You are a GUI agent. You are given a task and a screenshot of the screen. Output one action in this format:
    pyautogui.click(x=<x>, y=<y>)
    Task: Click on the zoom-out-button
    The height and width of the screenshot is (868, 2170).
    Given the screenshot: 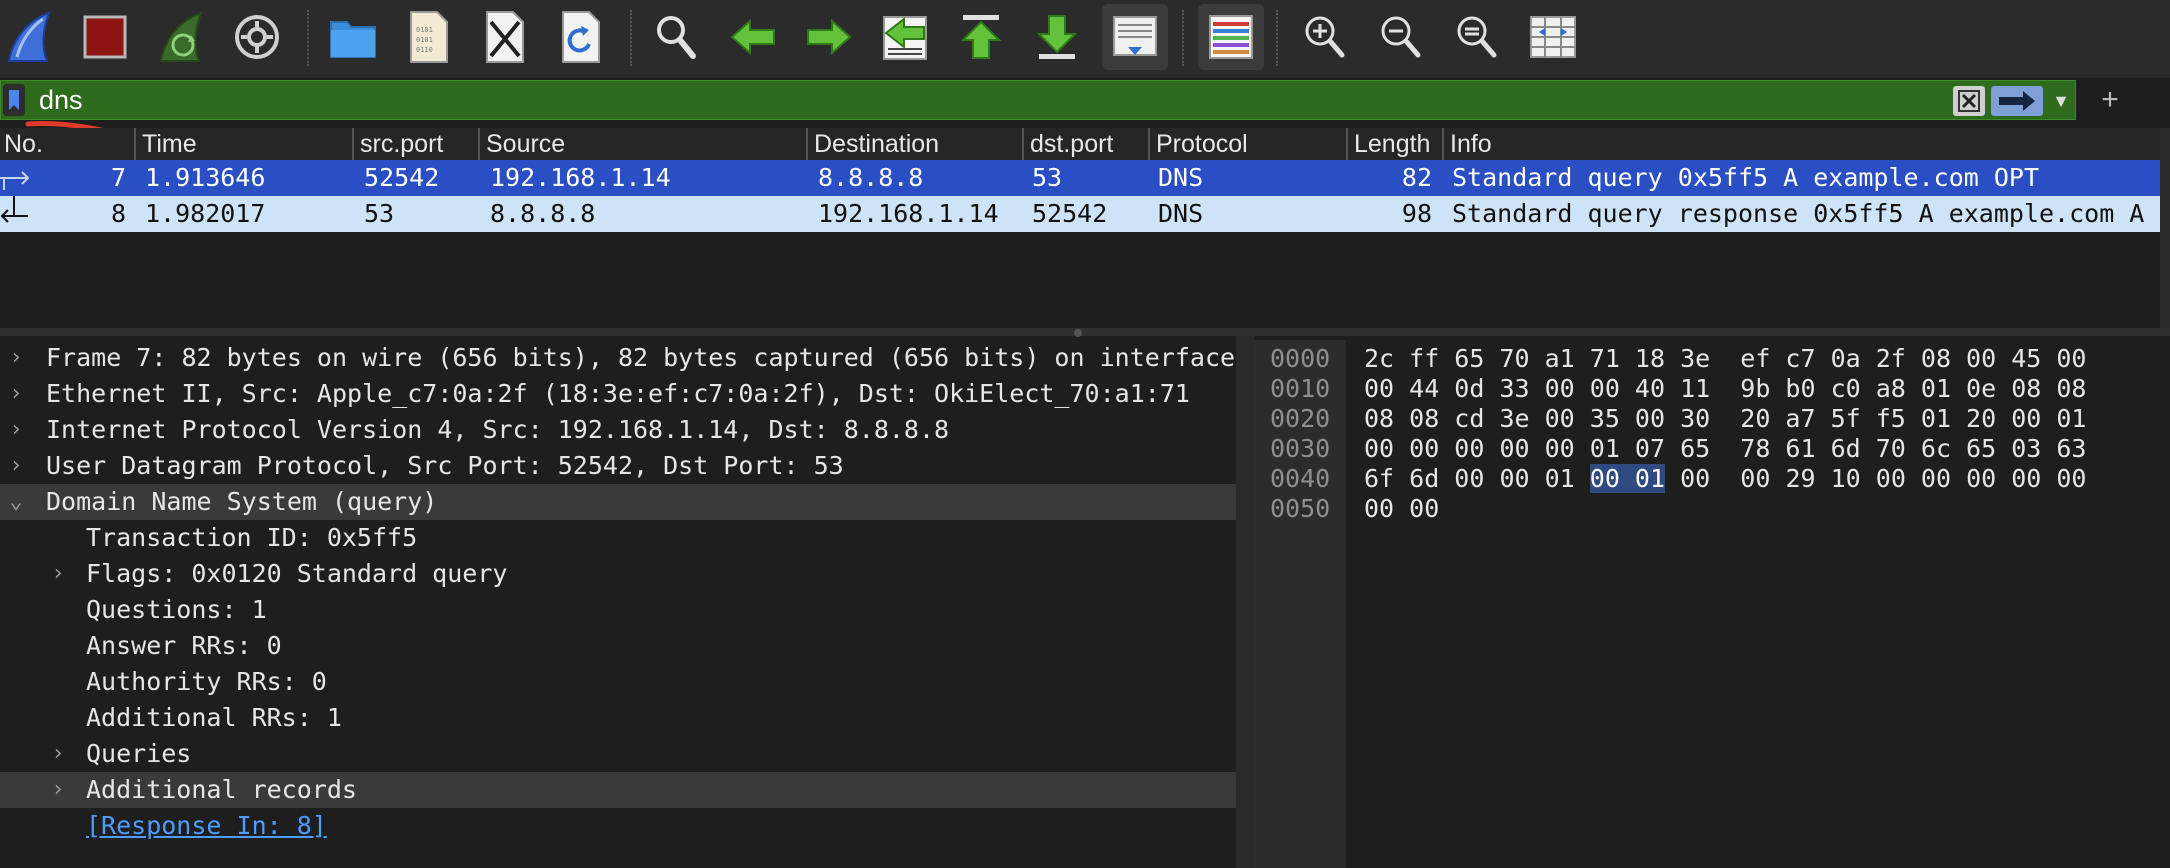 What is the action you would take?
    pyautogui.click(x=1401, y=37)
    